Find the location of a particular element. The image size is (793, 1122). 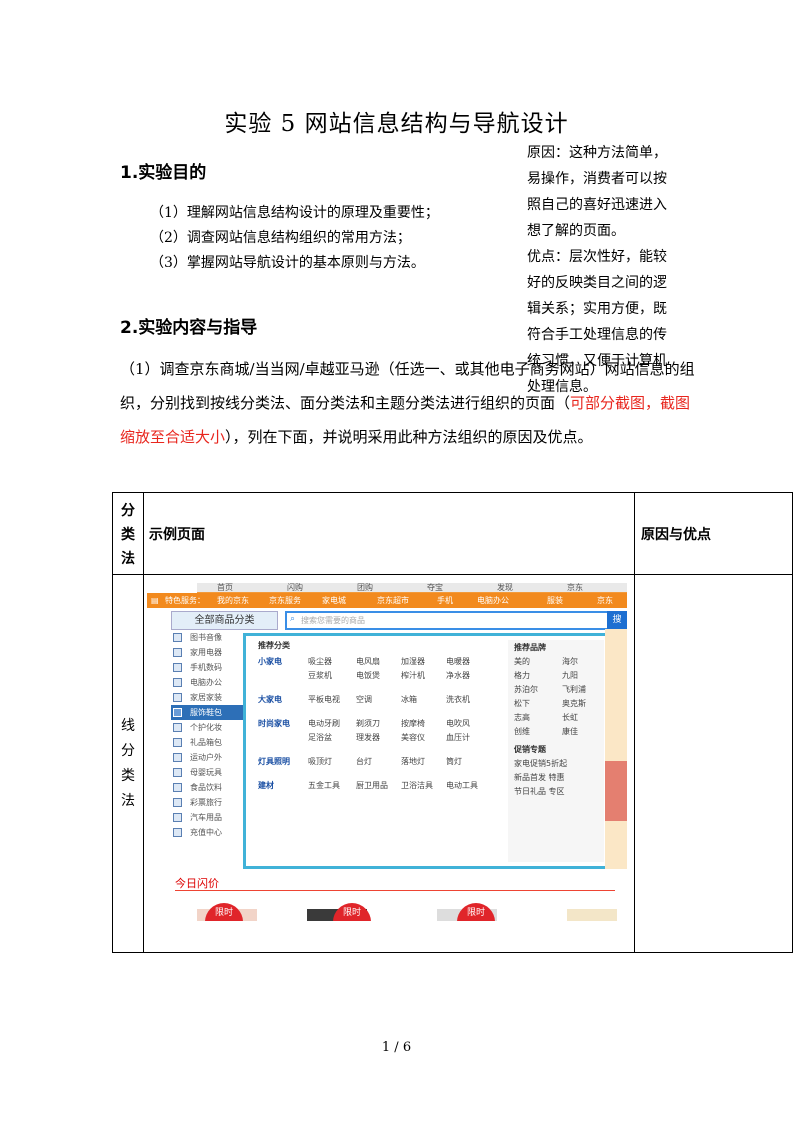

section1-heading: 1.实验目的 is located at coordinates (163, 173).